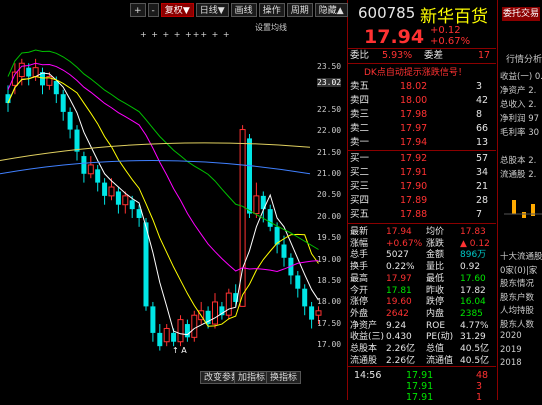  I want to click on info-row: 人均持股, so click(517, 311).